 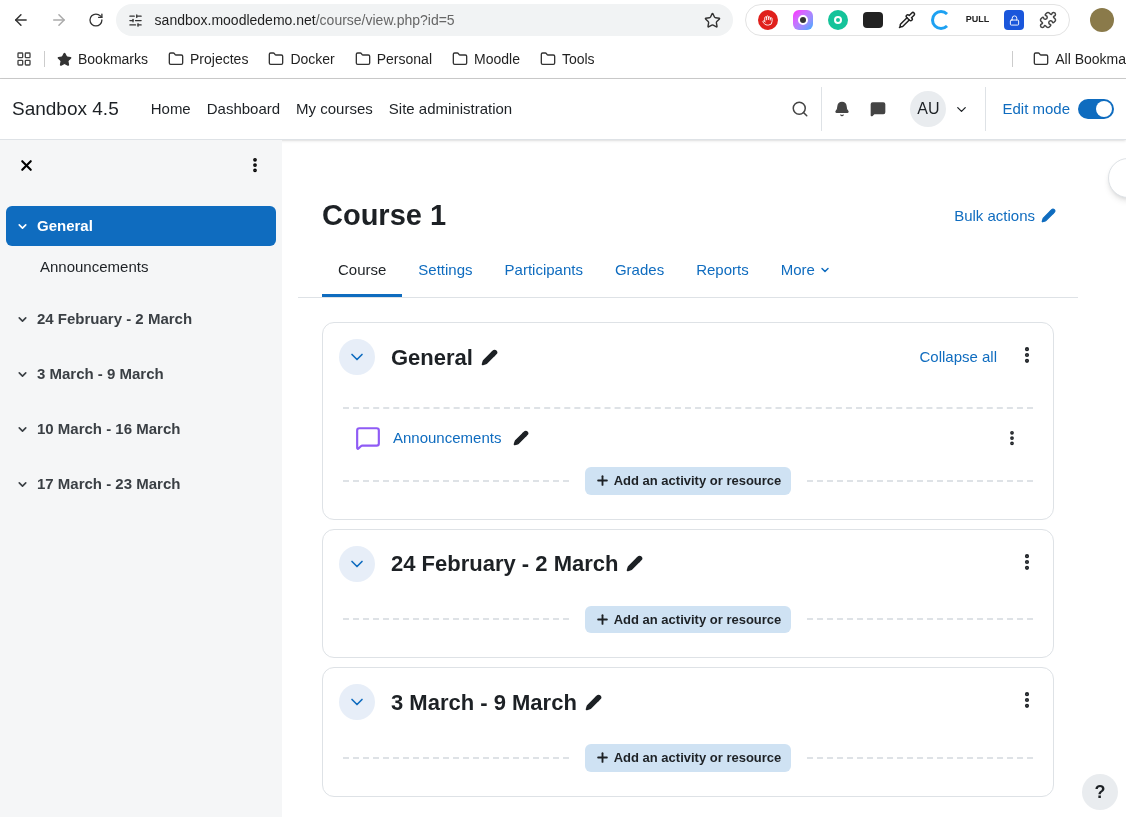 I want to click on course-index-activity: Announcements, so click(x=141, y=265).